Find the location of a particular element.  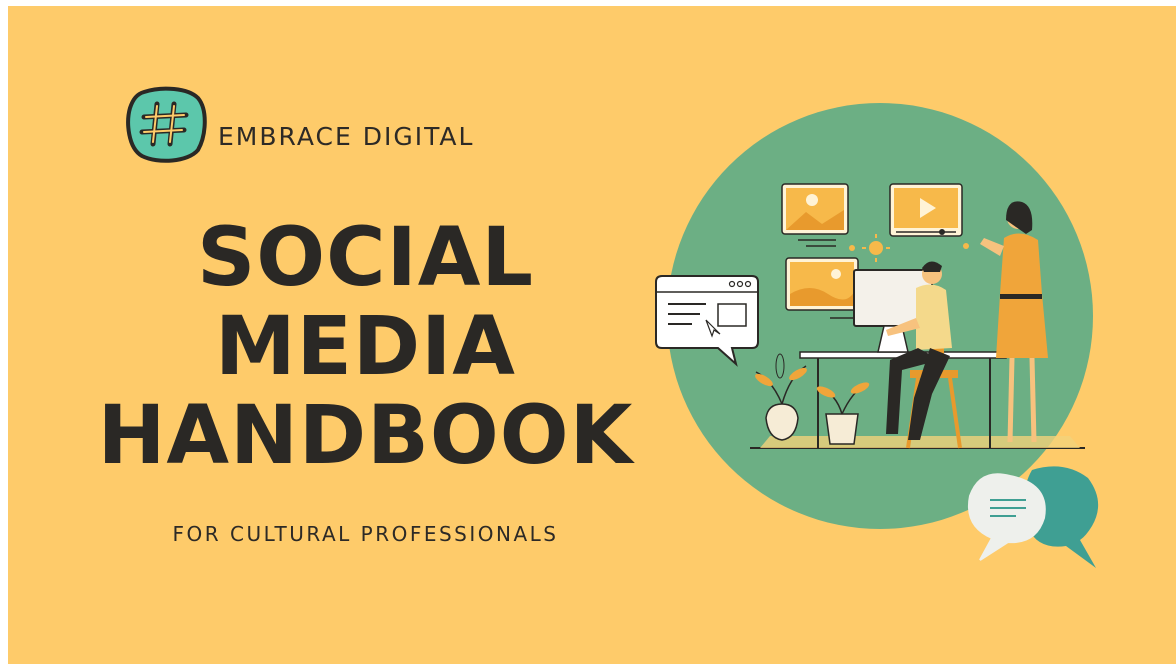

image-card-icon is located at coordinates (822, 288).